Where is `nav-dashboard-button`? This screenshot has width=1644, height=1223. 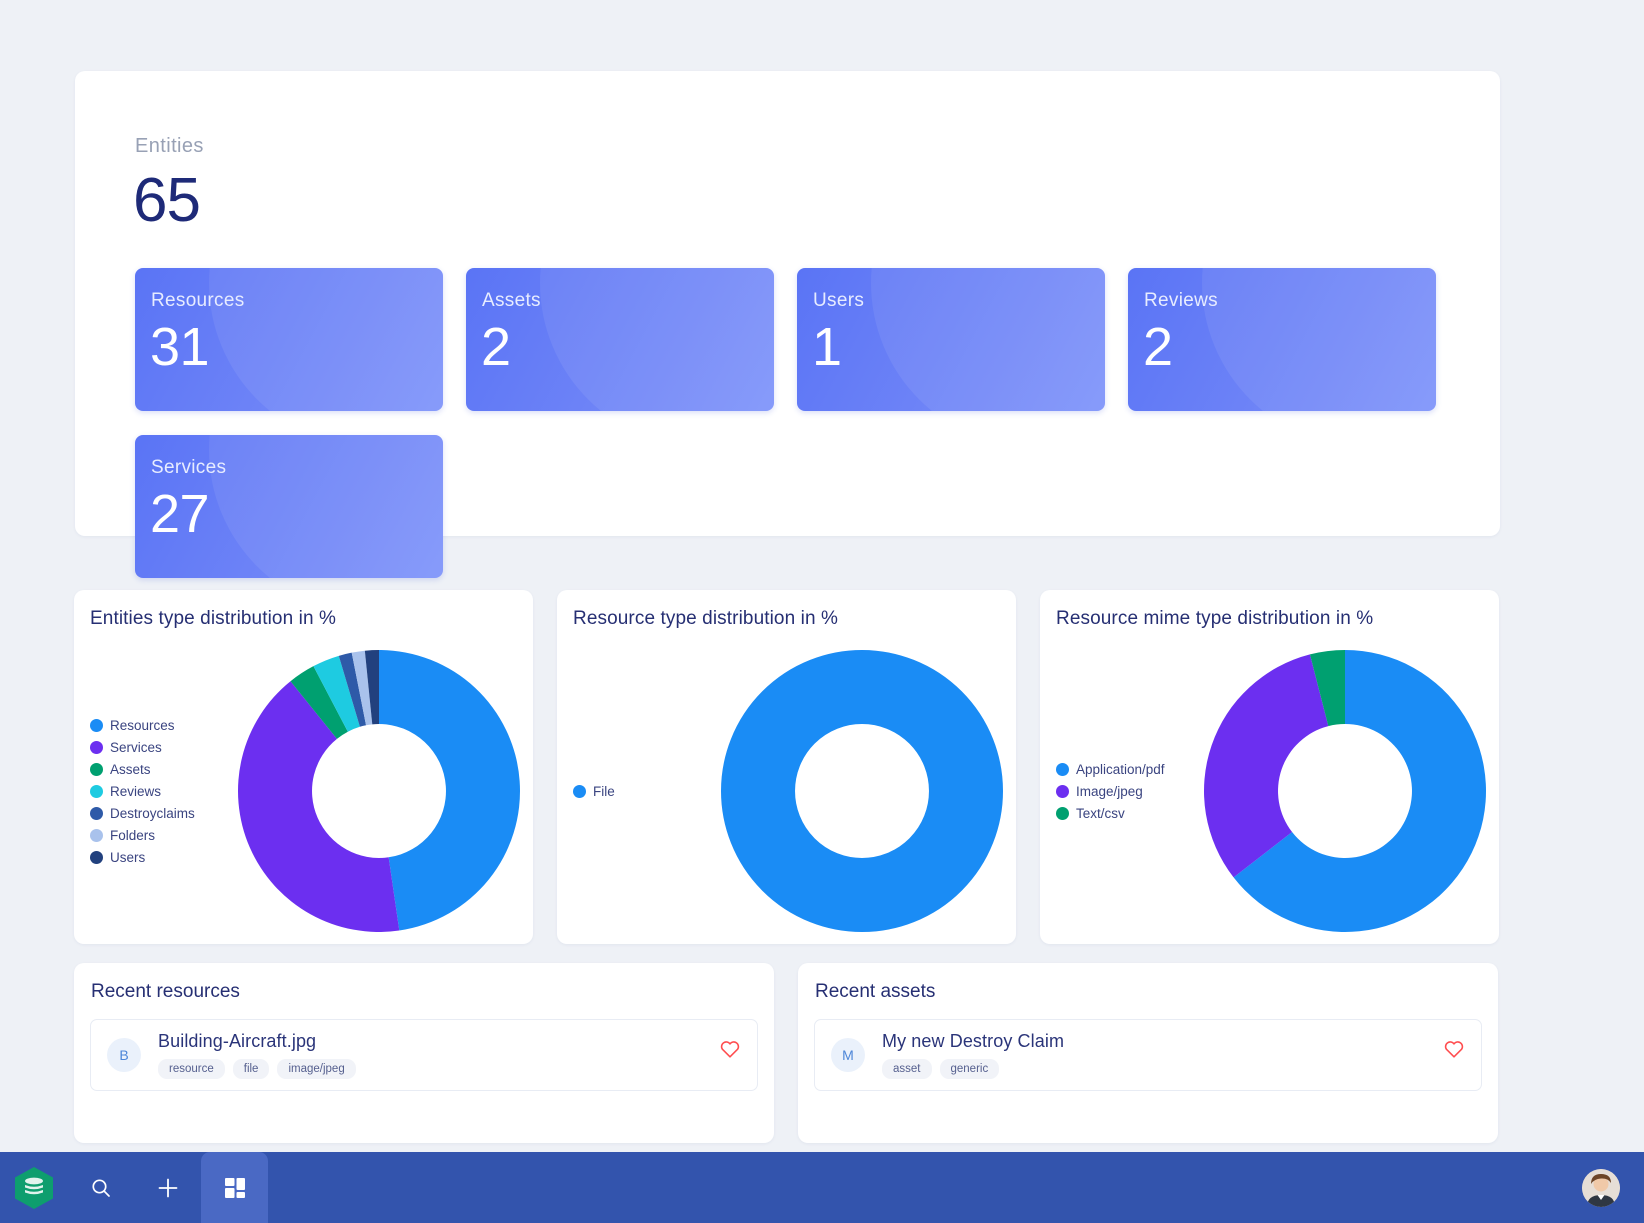 nav-dashboard-button is located at coordinates (234, 1187).